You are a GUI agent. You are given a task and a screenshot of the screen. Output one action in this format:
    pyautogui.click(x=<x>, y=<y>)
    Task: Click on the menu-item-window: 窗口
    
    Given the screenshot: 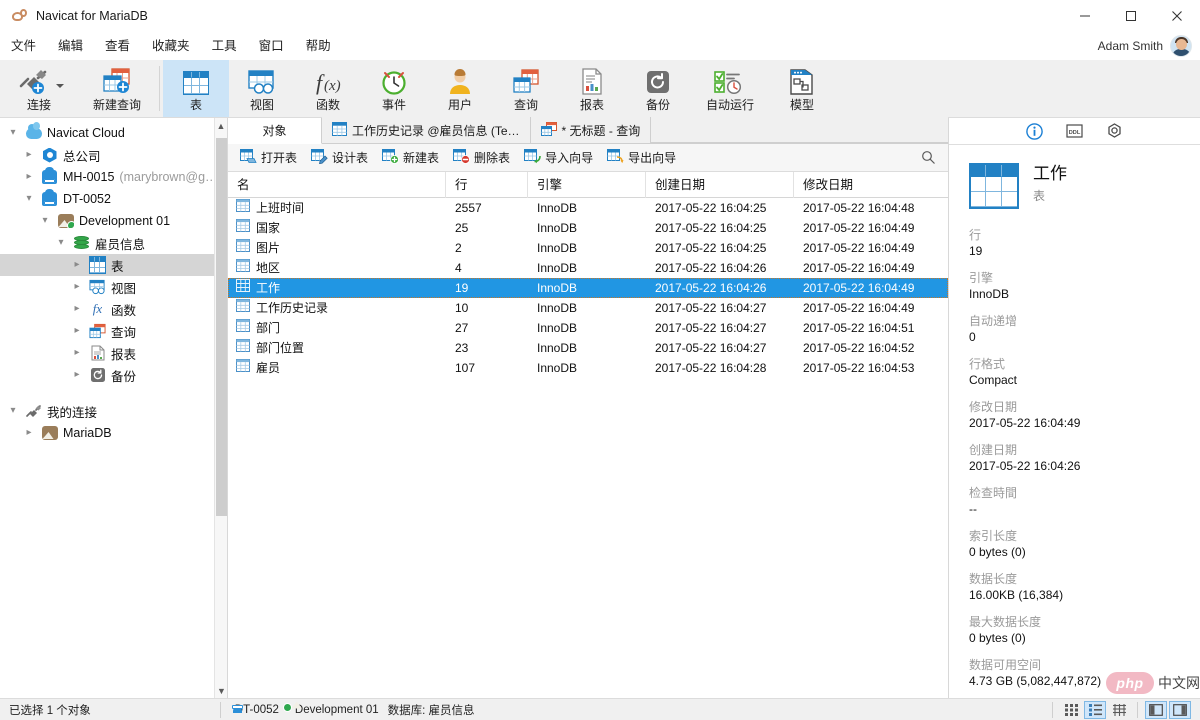 What is the action you would take?
    pyautogui.click(x=271, y=46)
    